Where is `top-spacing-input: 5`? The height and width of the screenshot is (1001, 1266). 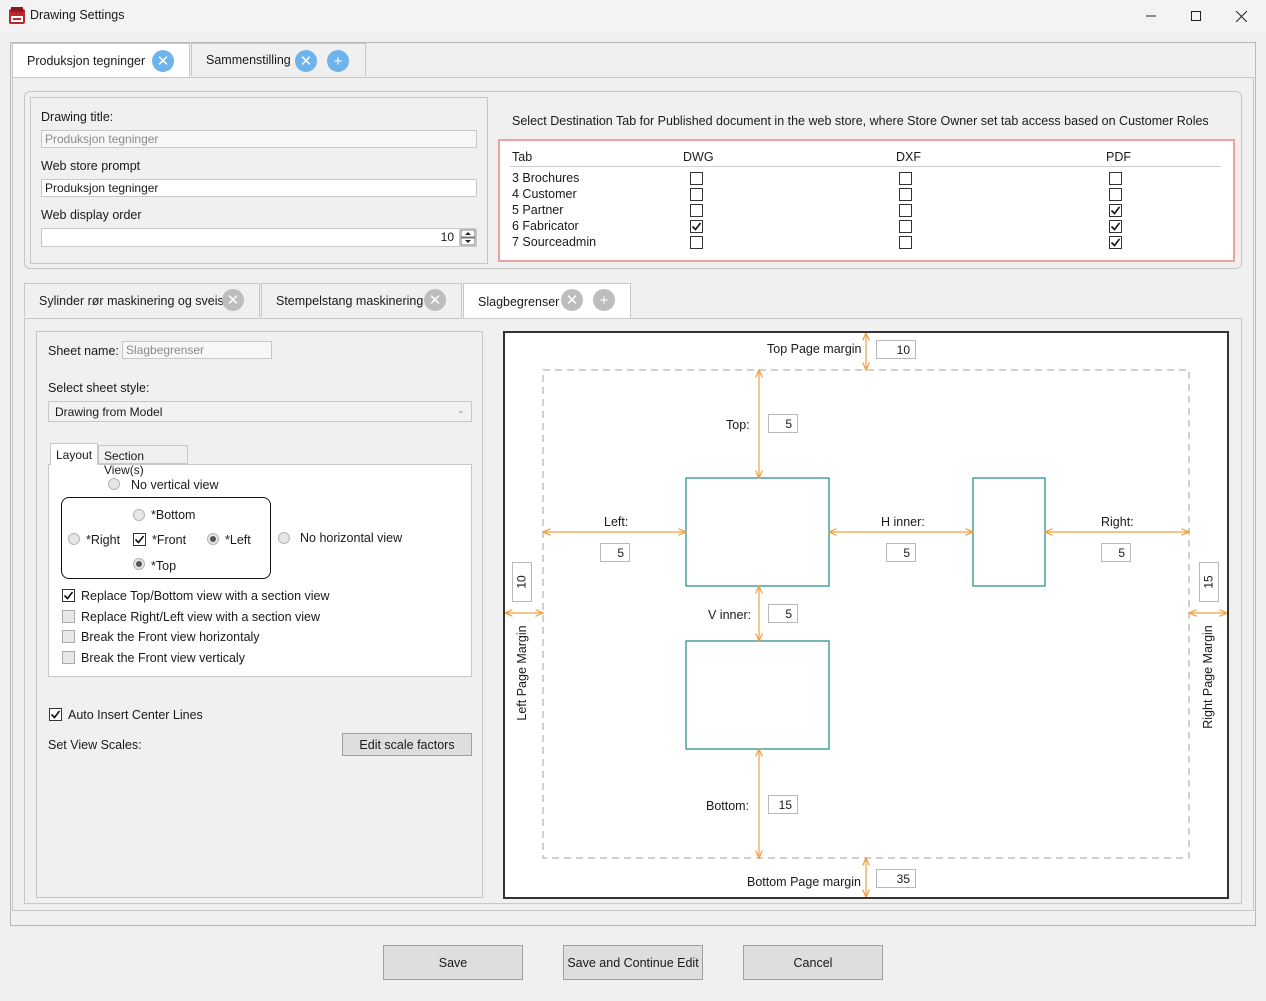 top-spacing-input: 5 is located at coordinates (783, 423).